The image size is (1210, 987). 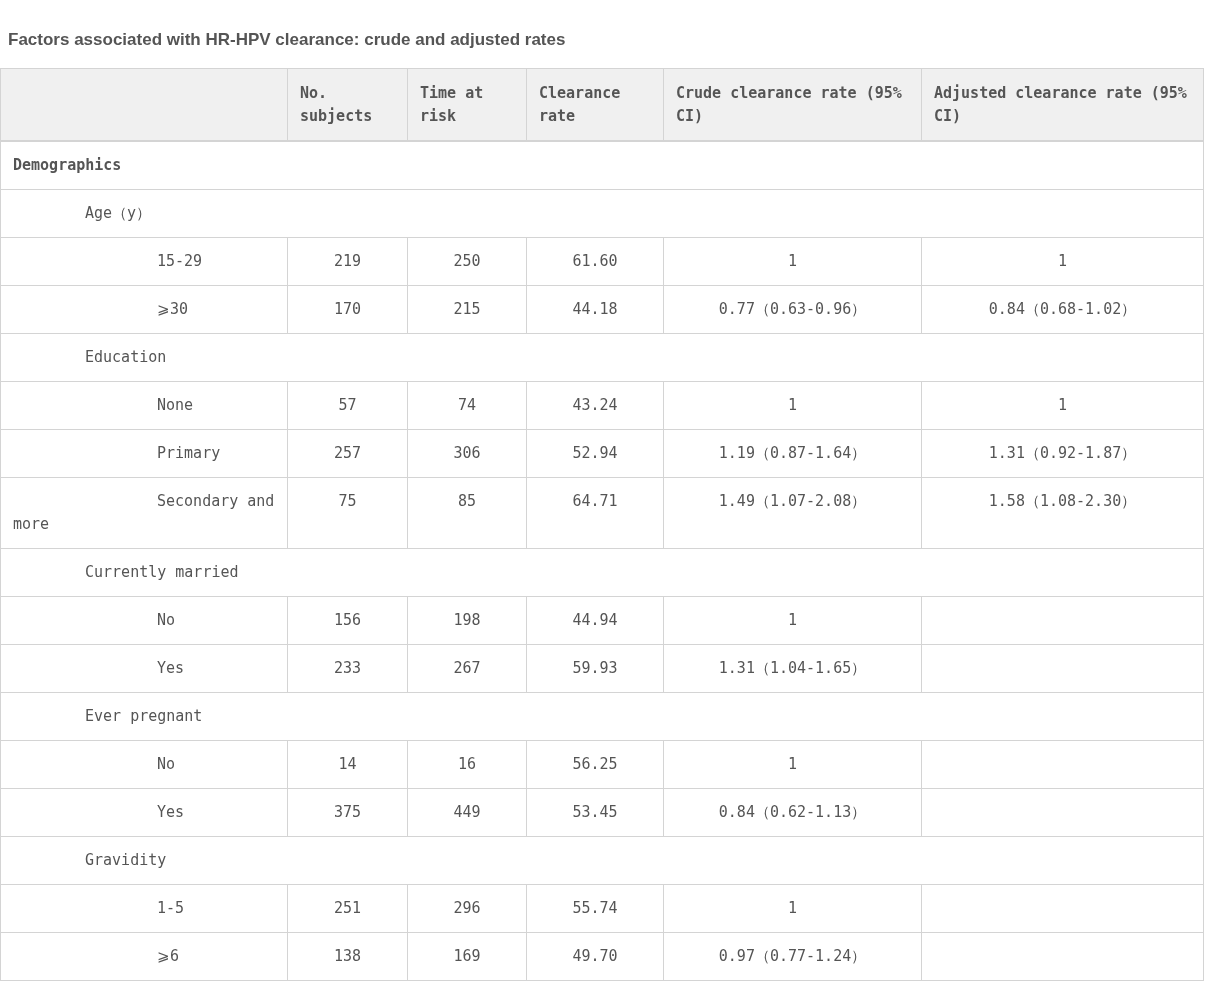 I want to click on table-cell: 75, so click(x=347, y=513).